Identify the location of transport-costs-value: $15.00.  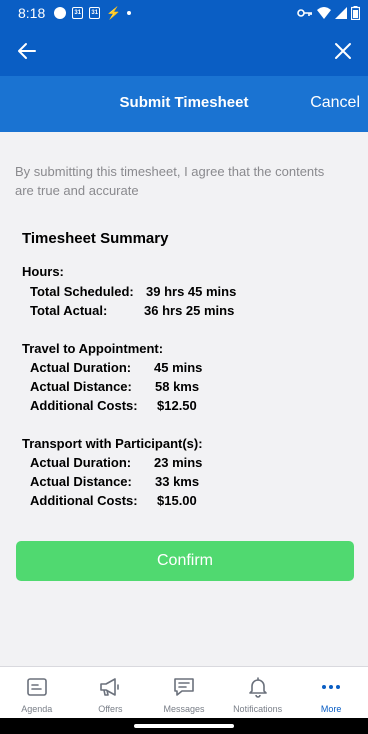
(177, 500).